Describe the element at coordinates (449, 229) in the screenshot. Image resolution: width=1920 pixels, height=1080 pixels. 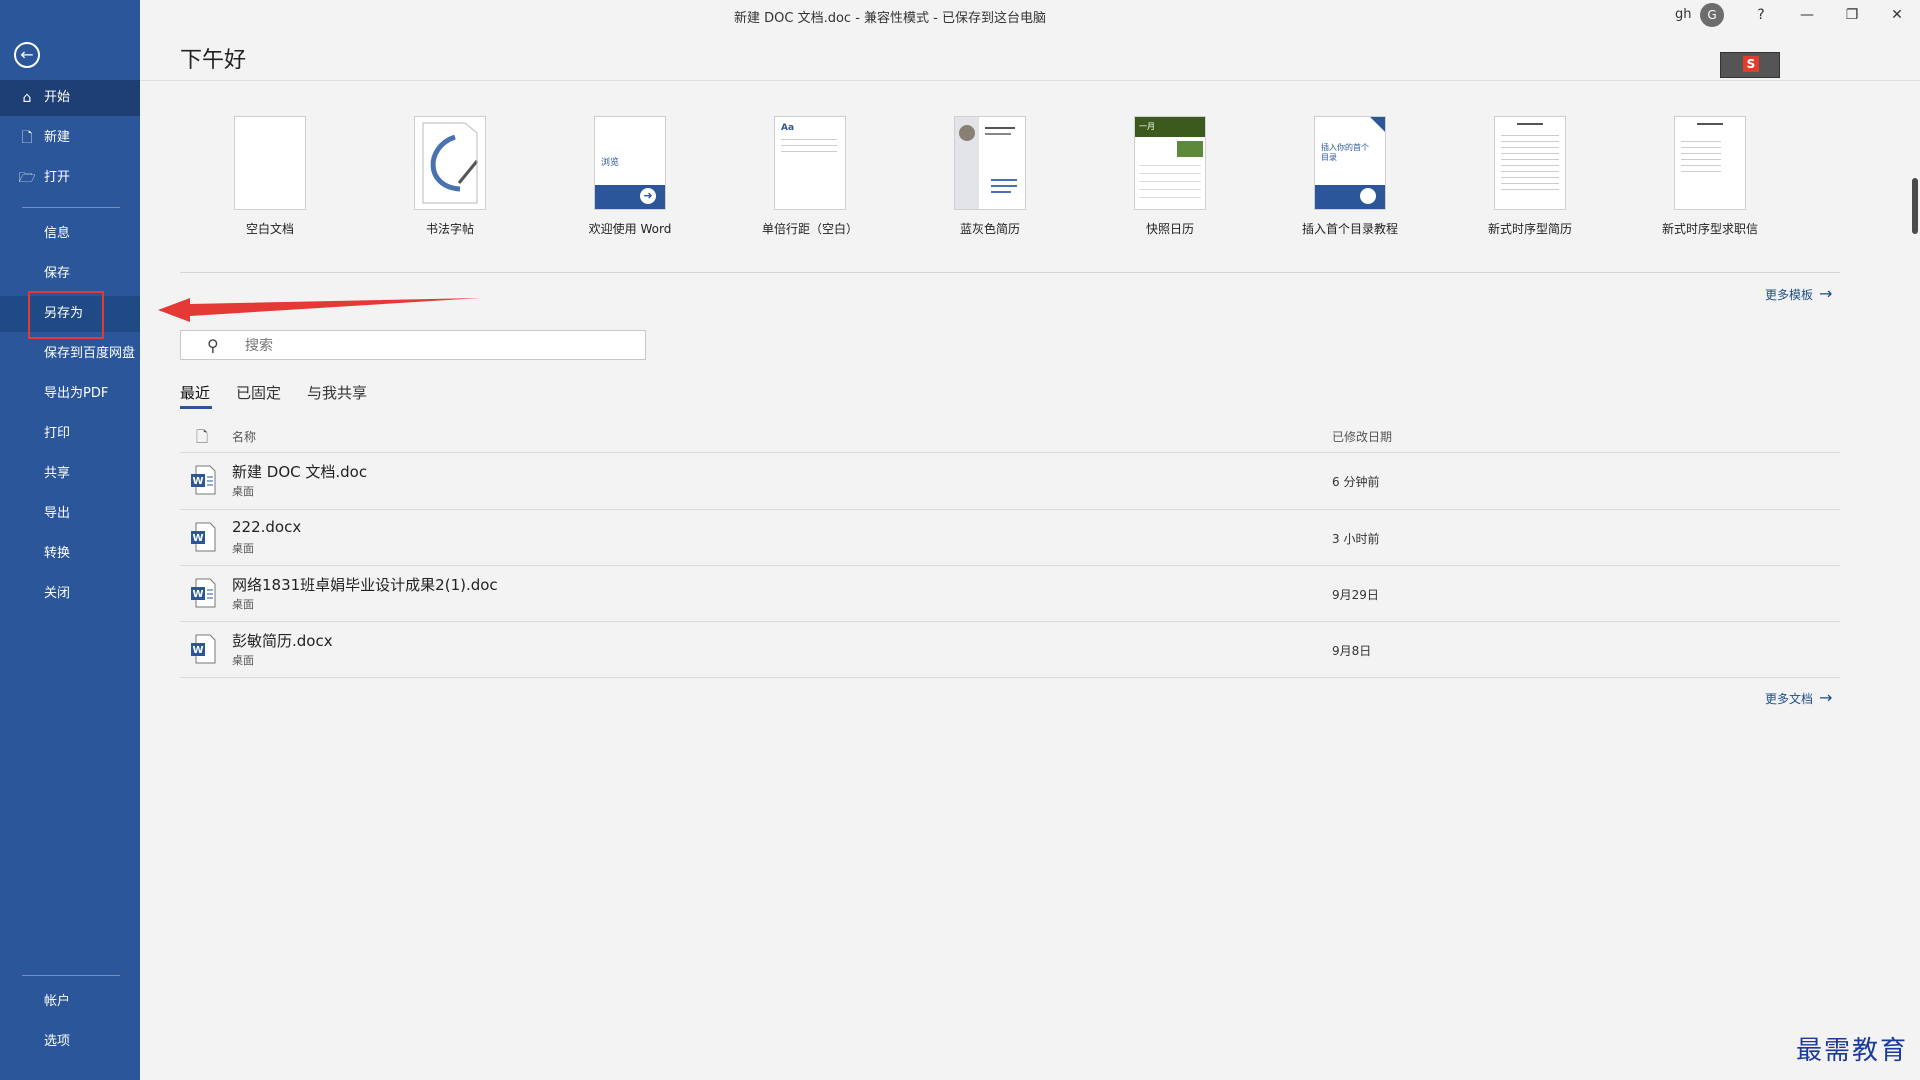
I see `template-label: 书法字帖` at that location.